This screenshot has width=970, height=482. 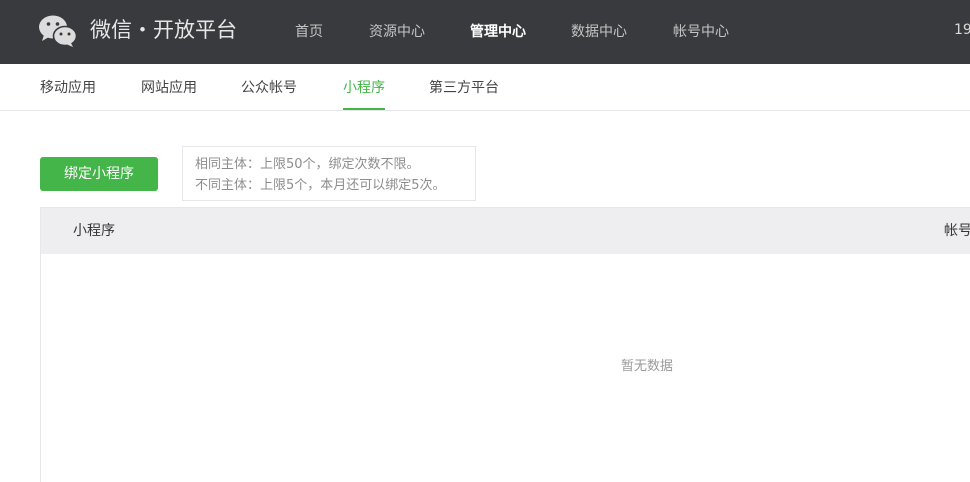 I want to click on tab-mini-programs: 小程序, so click(x=364, y=88).